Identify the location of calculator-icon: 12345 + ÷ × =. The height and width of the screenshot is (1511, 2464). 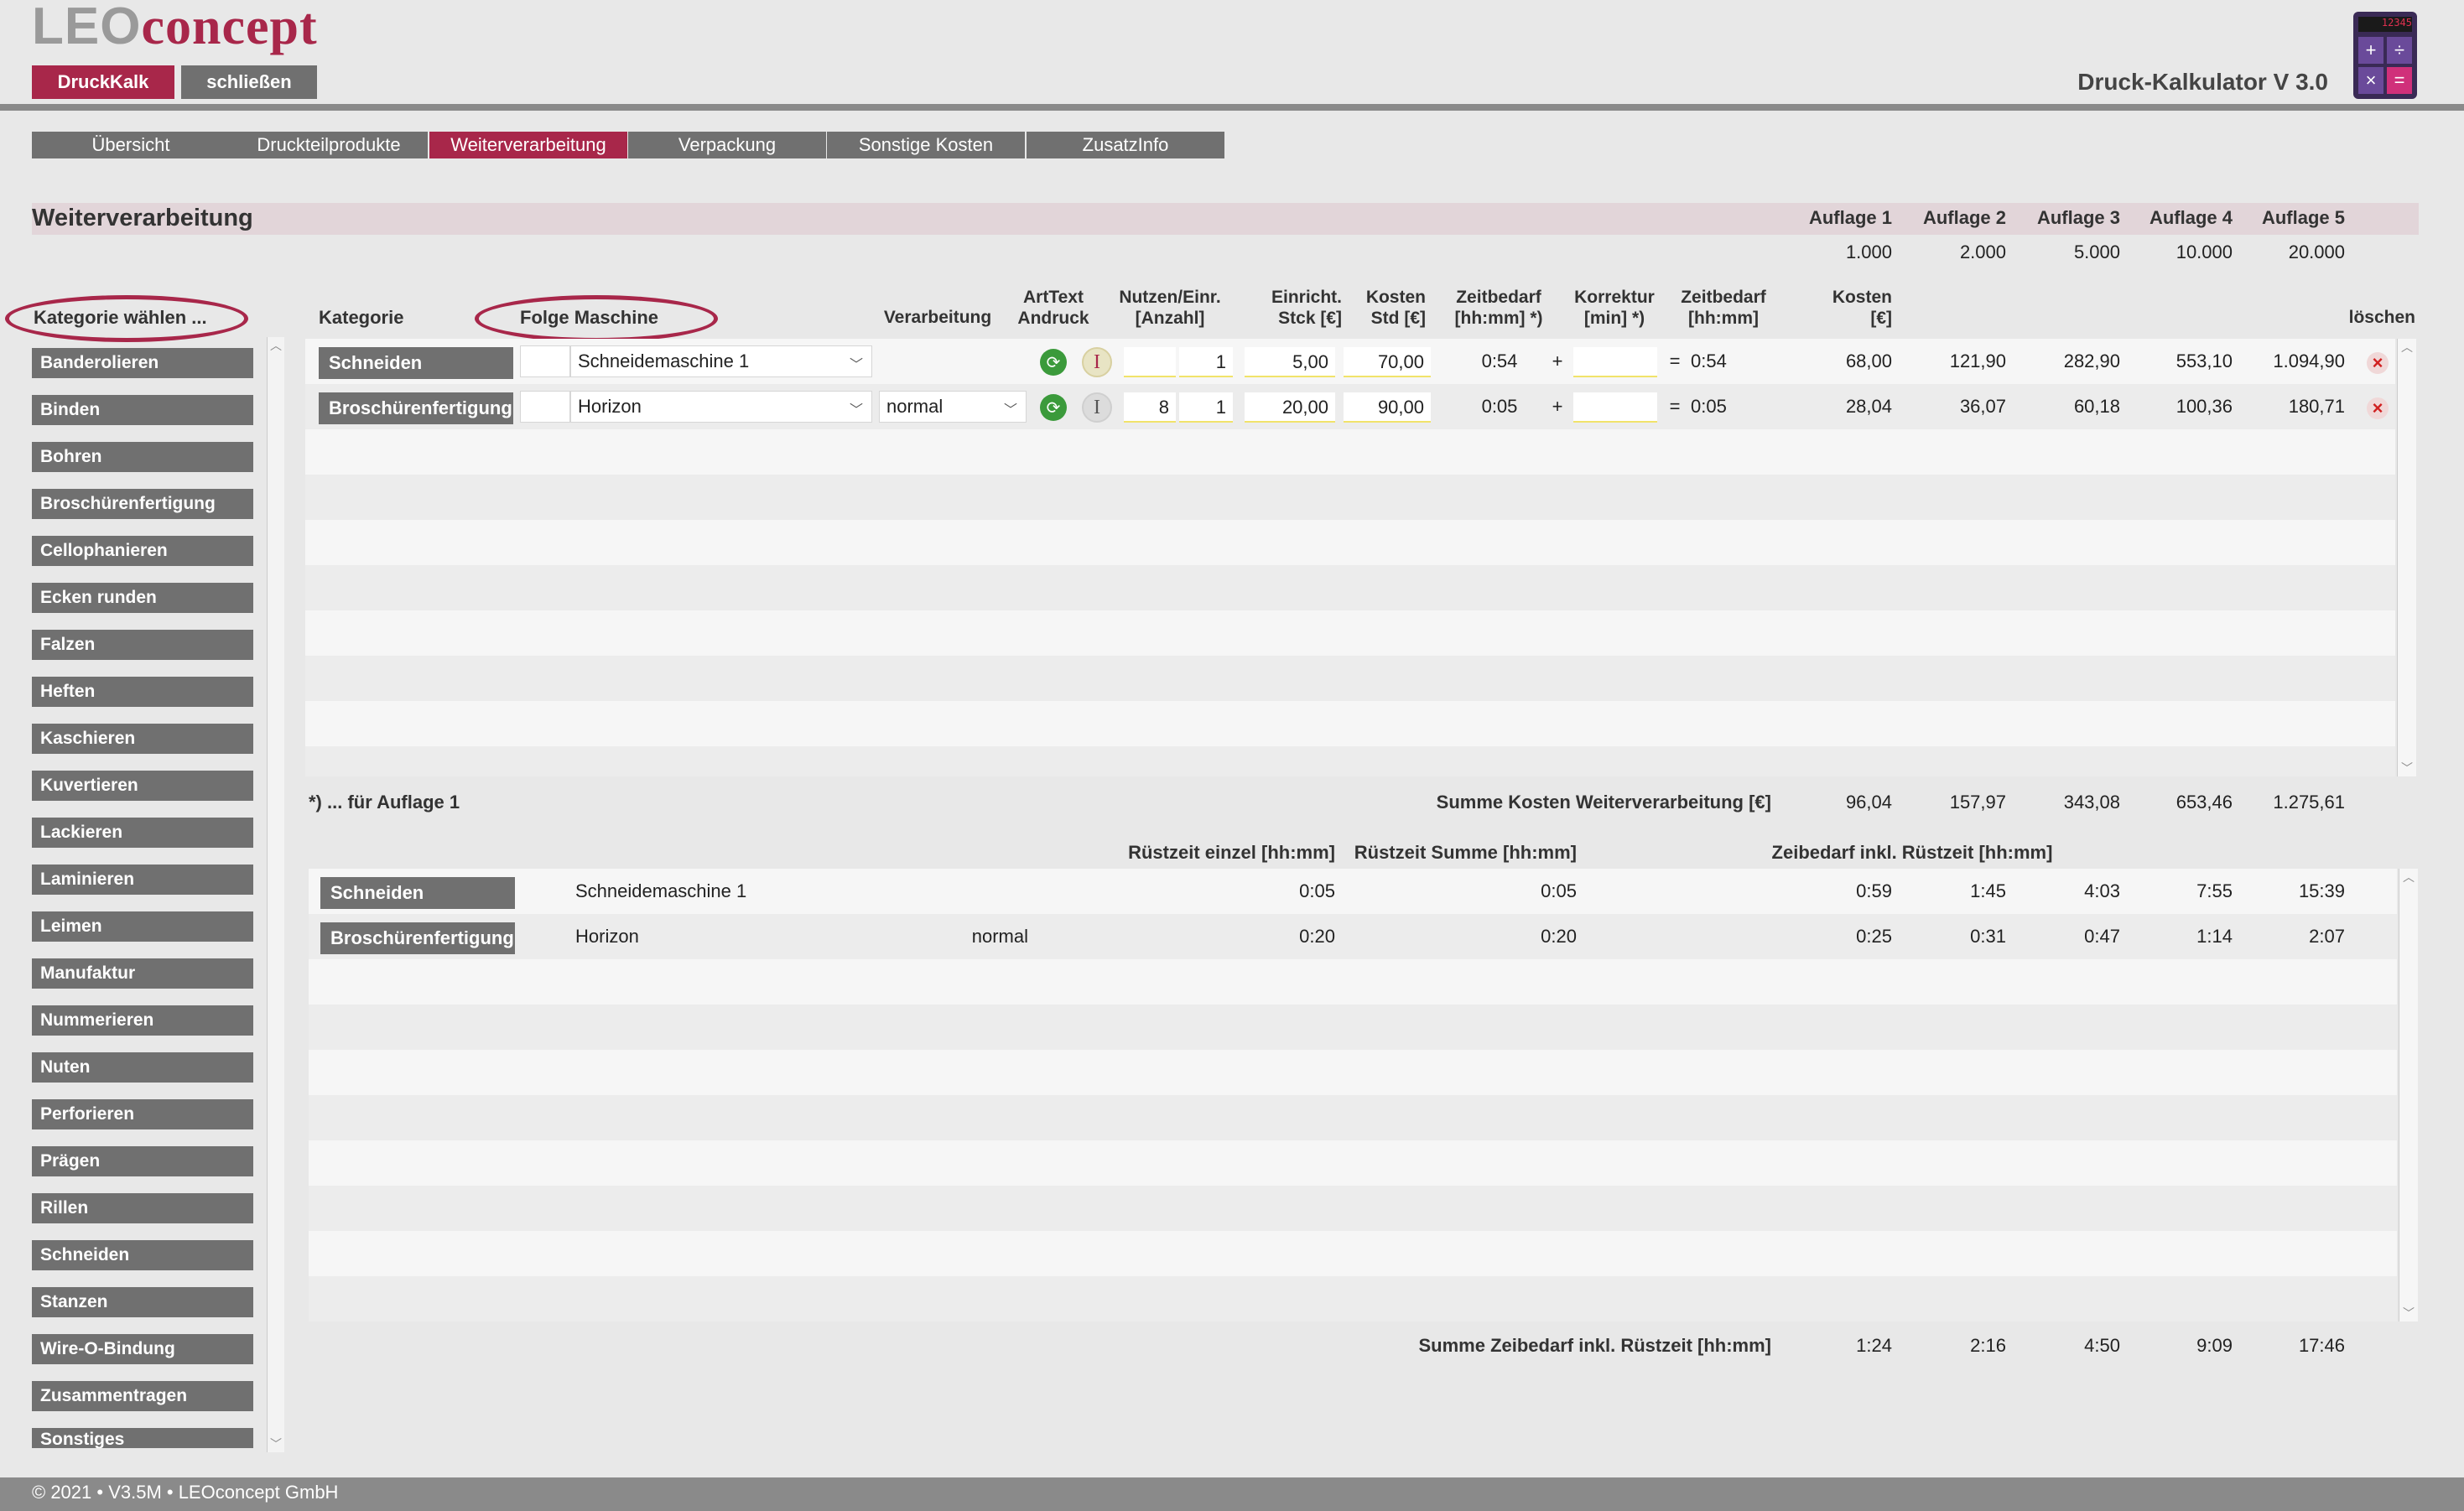
(2385, 55).